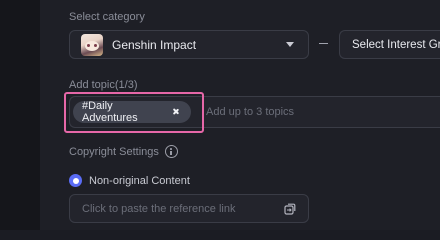  I want to click on radio-option-non-original: Non-original Content, so click(129, 180).